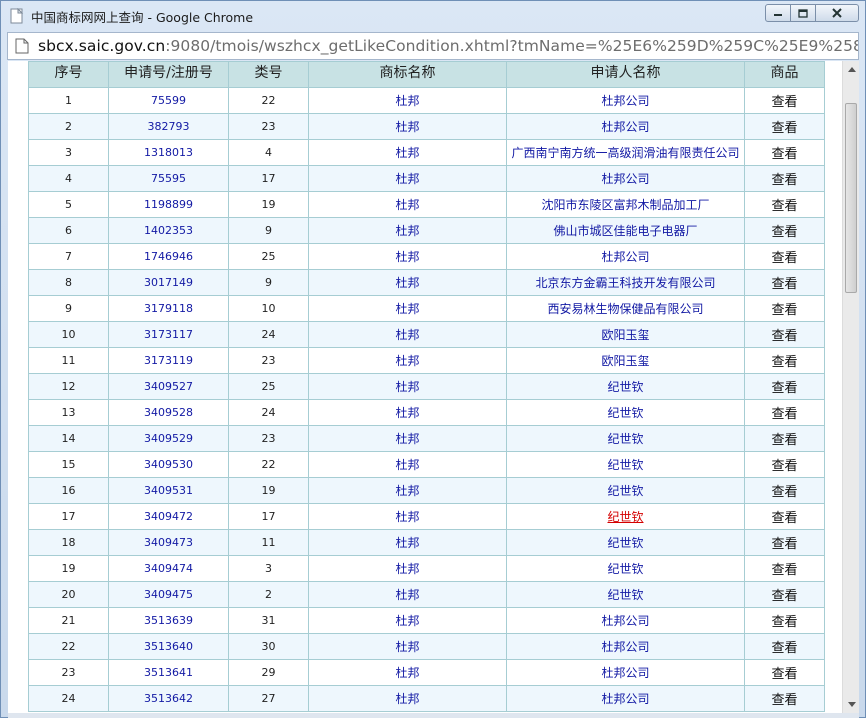 This screenshot has height=718, width=866. What do you see at coordinates (625, 308) in the screenshot?
I see `cell-applicant-link: 西安易林生物保健品有限公司` at bounding box center [625, 308].